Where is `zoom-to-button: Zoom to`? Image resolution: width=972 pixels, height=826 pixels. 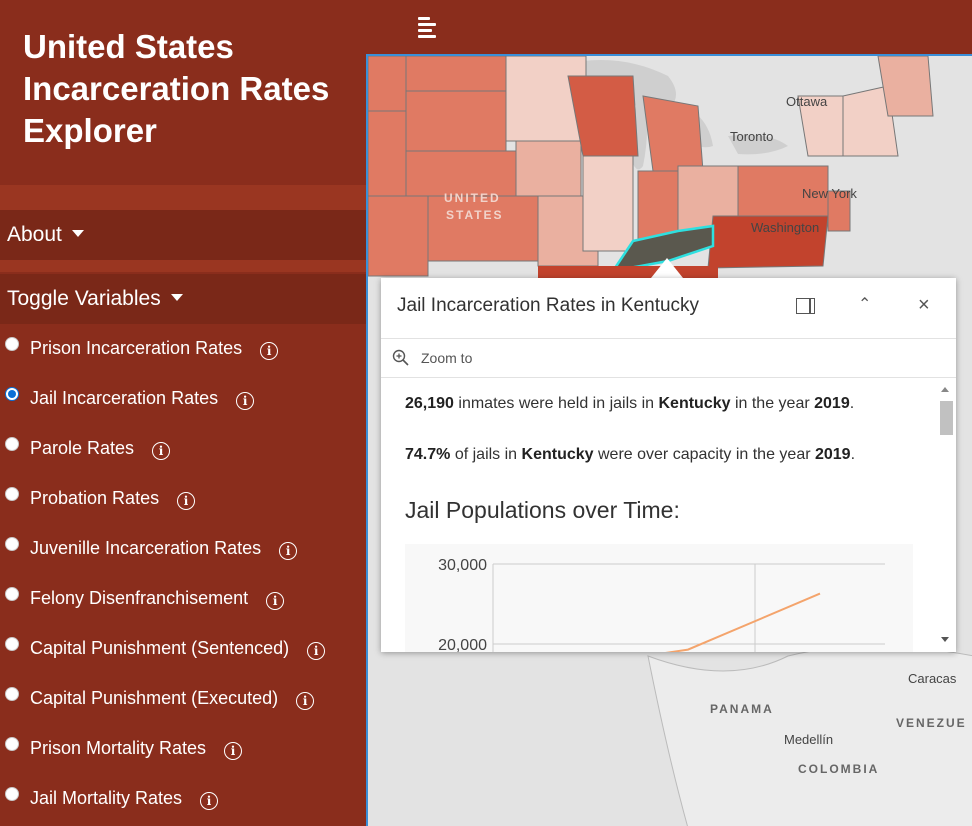 zoom-to-button: Zoom to is located at coordinates (446, 358).